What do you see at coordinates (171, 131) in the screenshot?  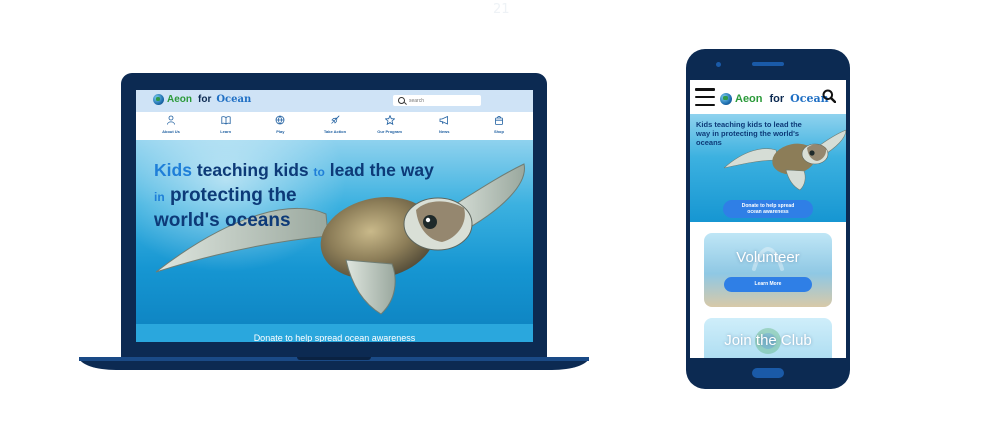 I see `nav-label: About Us` at bounding box center [171, 131].